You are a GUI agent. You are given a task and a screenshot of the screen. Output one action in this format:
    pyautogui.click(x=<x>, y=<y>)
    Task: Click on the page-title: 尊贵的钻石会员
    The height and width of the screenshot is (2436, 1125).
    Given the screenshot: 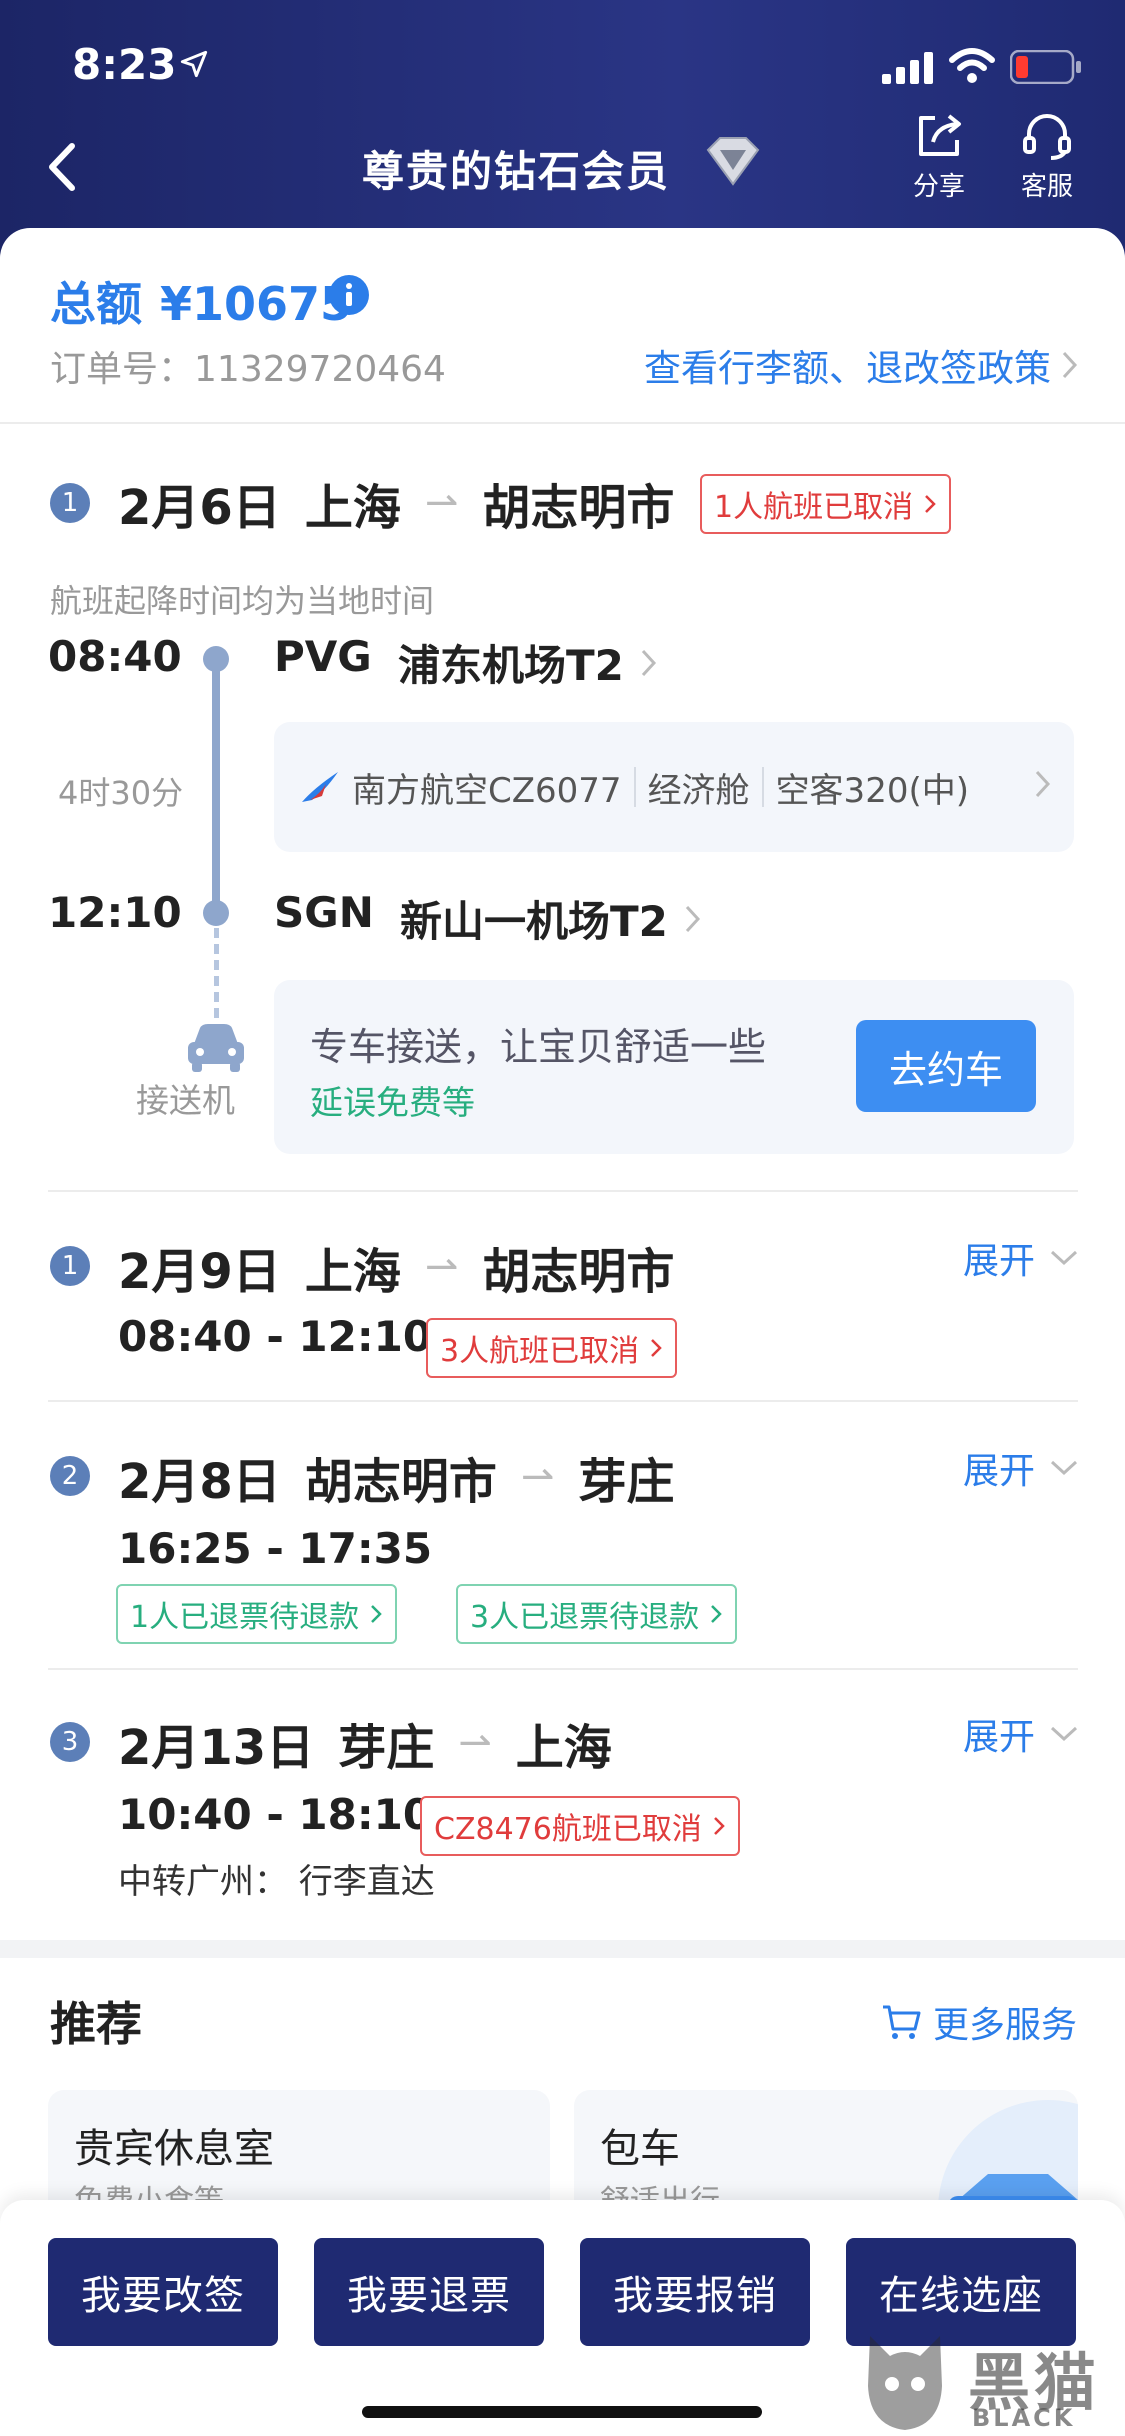 What is the action you would take?
    pyautogui.click(x=516, y=171)
    